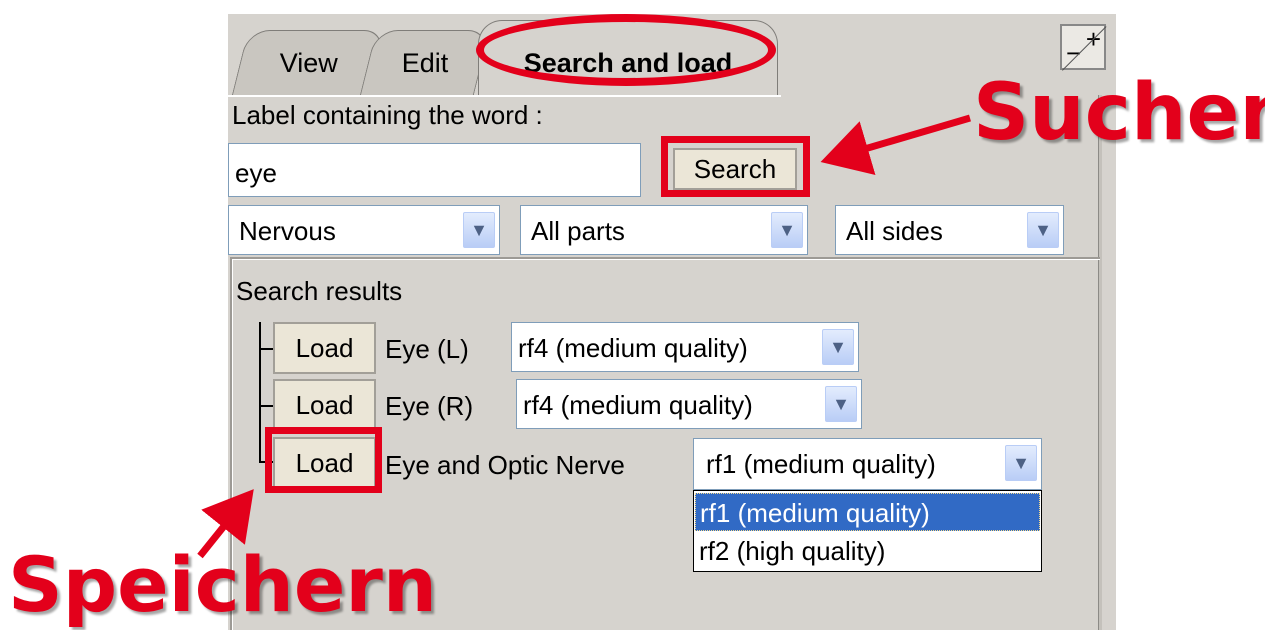  What do you see at coordinates (225, 524) in the screenshot?
I see `arrow-to-load` at bounding box center [225, 524].